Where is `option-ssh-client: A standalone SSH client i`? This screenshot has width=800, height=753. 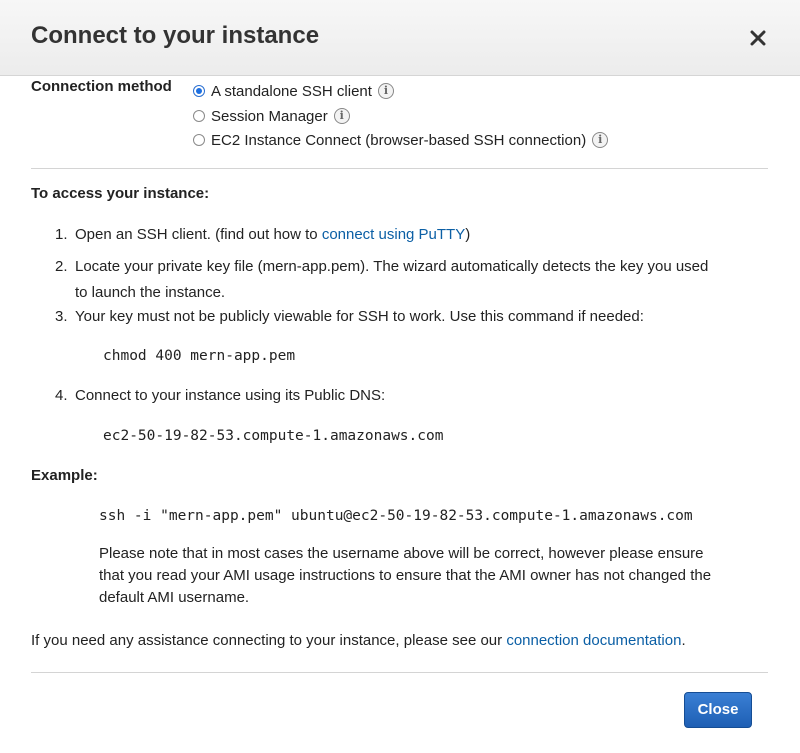 option-ssh-client: A standalone SSH client i is located at coordinates (293, 91).